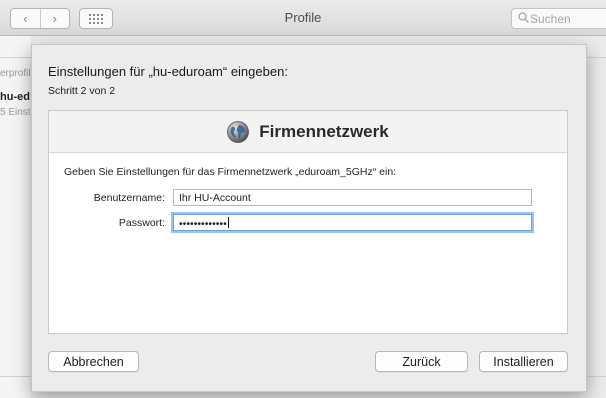 The height and width of the screenshot is (398, 606). I want to click on globe-icon, so click(238, 131).